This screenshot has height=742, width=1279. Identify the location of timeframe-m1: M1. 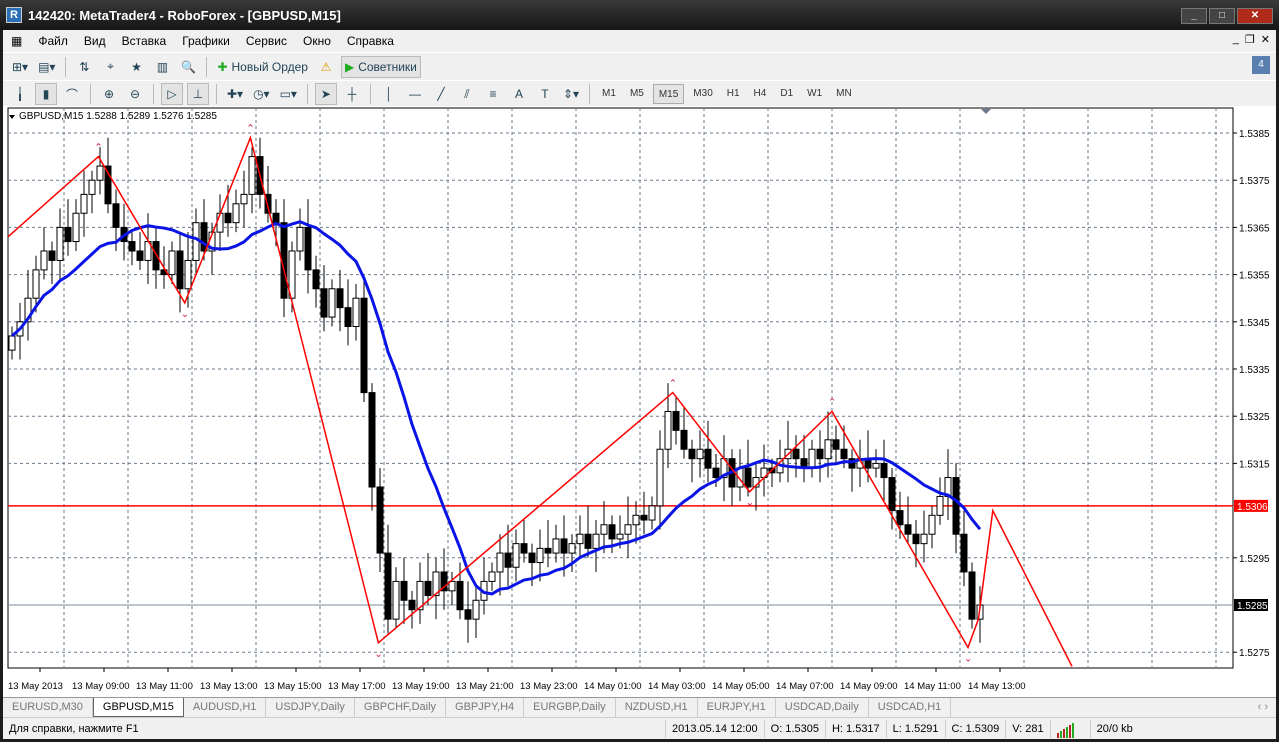
(609, 94).